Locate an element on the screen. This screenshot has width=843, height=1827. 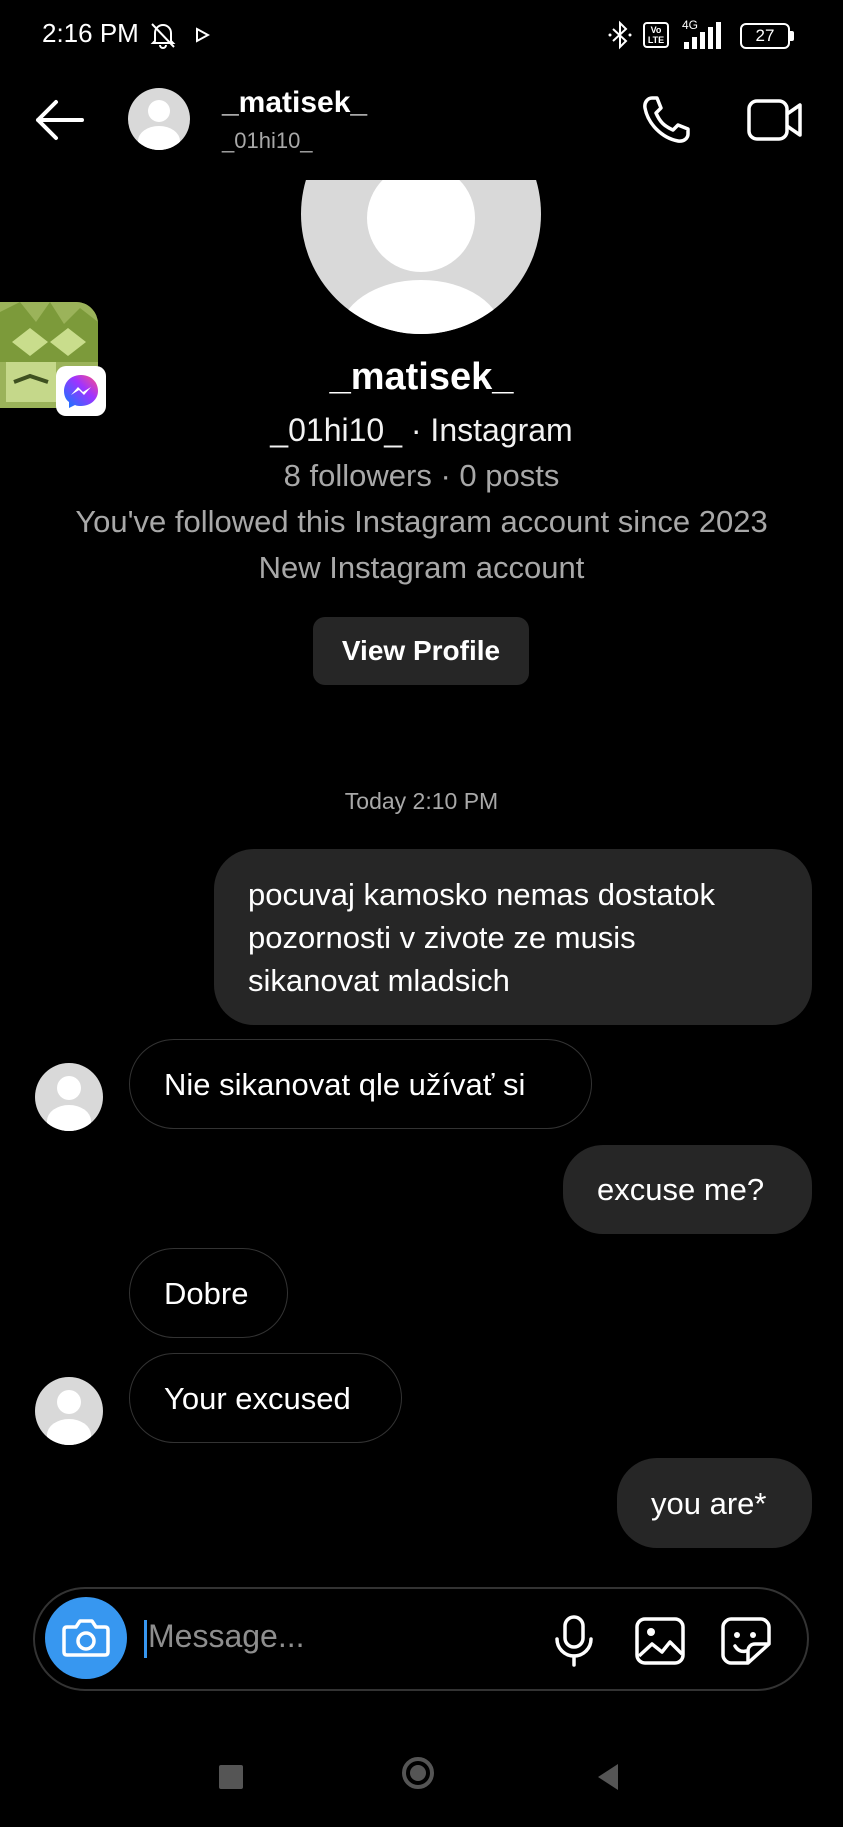
message-sent: excuse me? is located at coordinates (687, 1189).